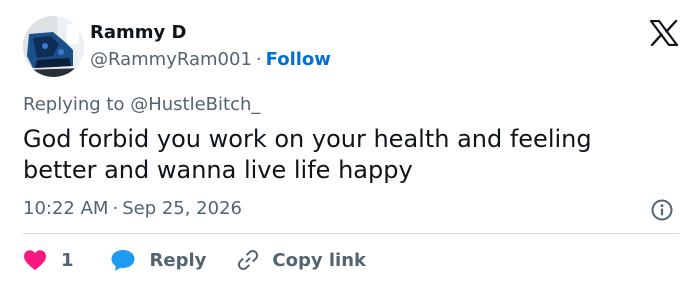 The width and height of the screenshot is (700, 287). Describe the element at coordinates (178, 260) in the screenshot. I see `reply-label: Reply` at that location.